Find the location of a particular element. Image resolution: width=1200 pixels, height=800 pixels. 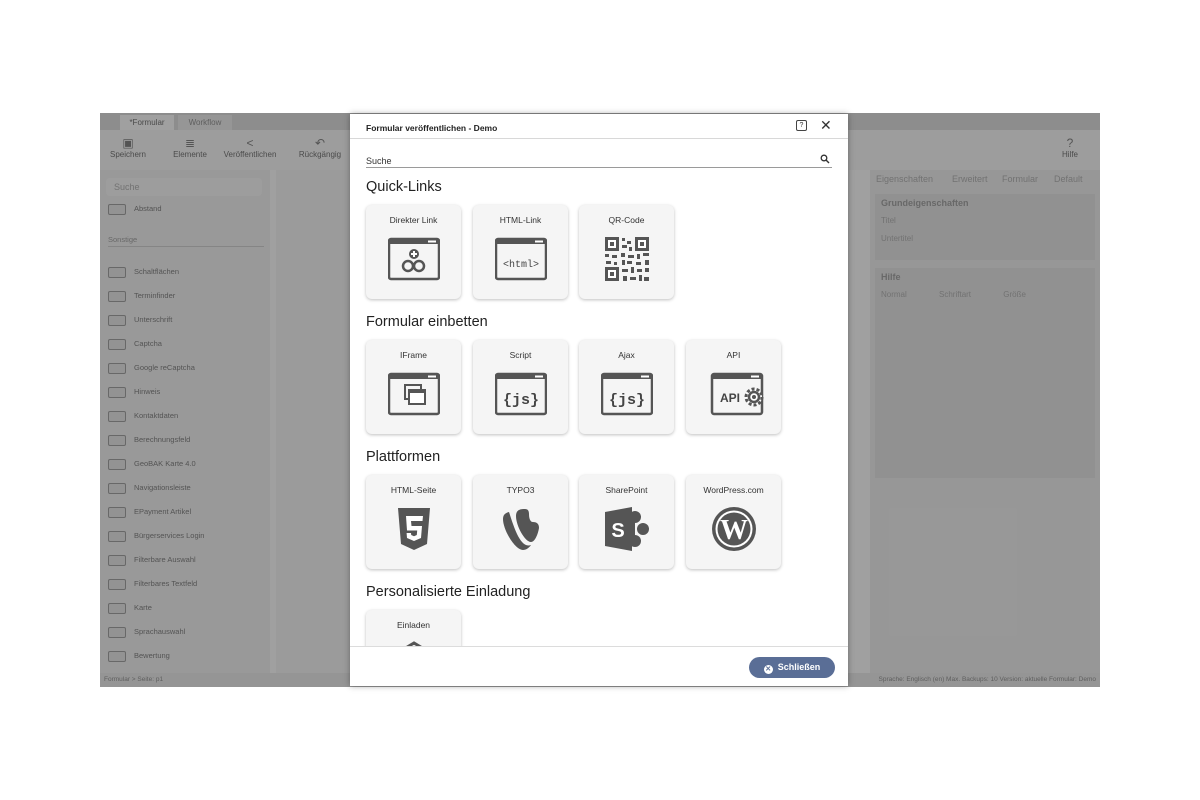

window-link-icon is located at coordinates (414, 259).